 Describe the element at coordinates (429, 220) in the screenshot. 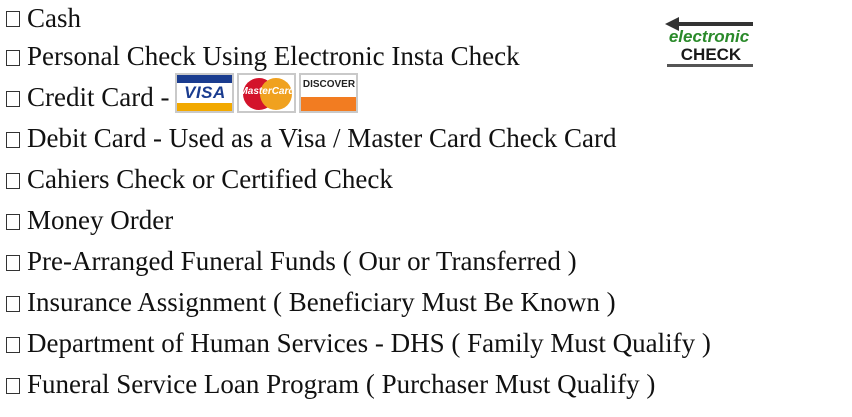

I see `payment-option-money-order: Money Order` at that location.